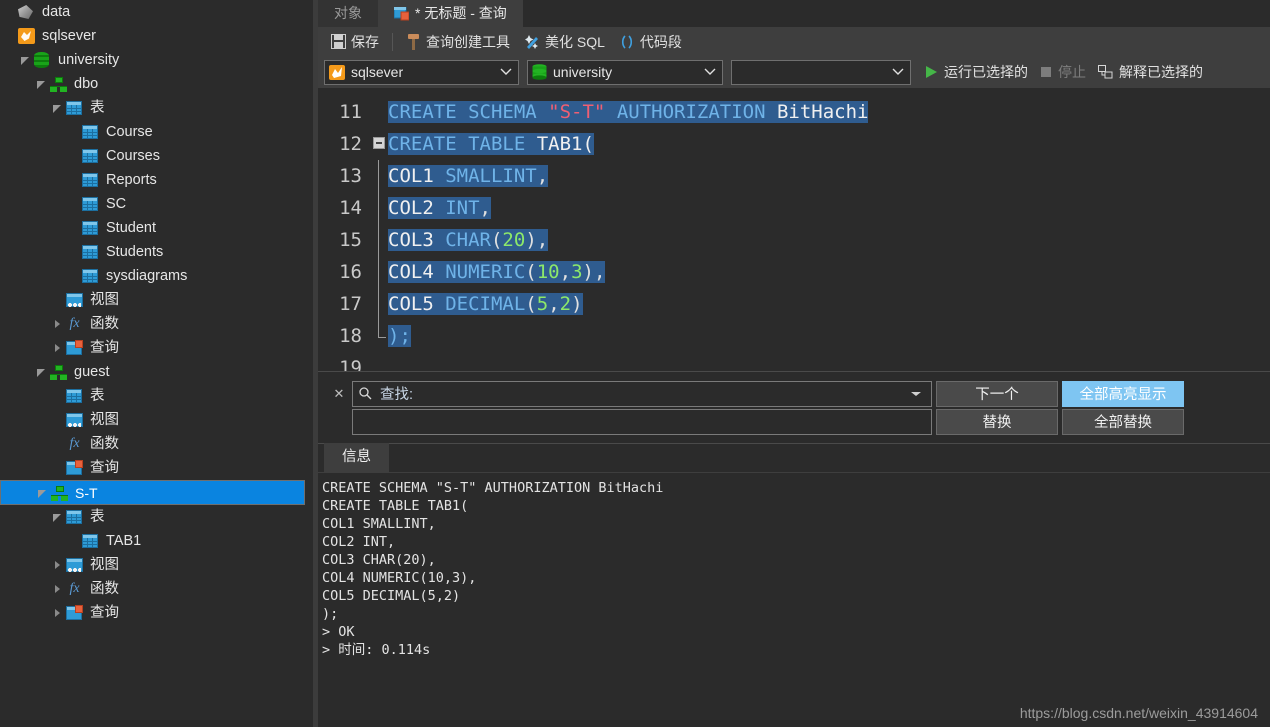 This screenshot has width=1270, height=727. I want to click on toolbar-separator, so click(392, 41).